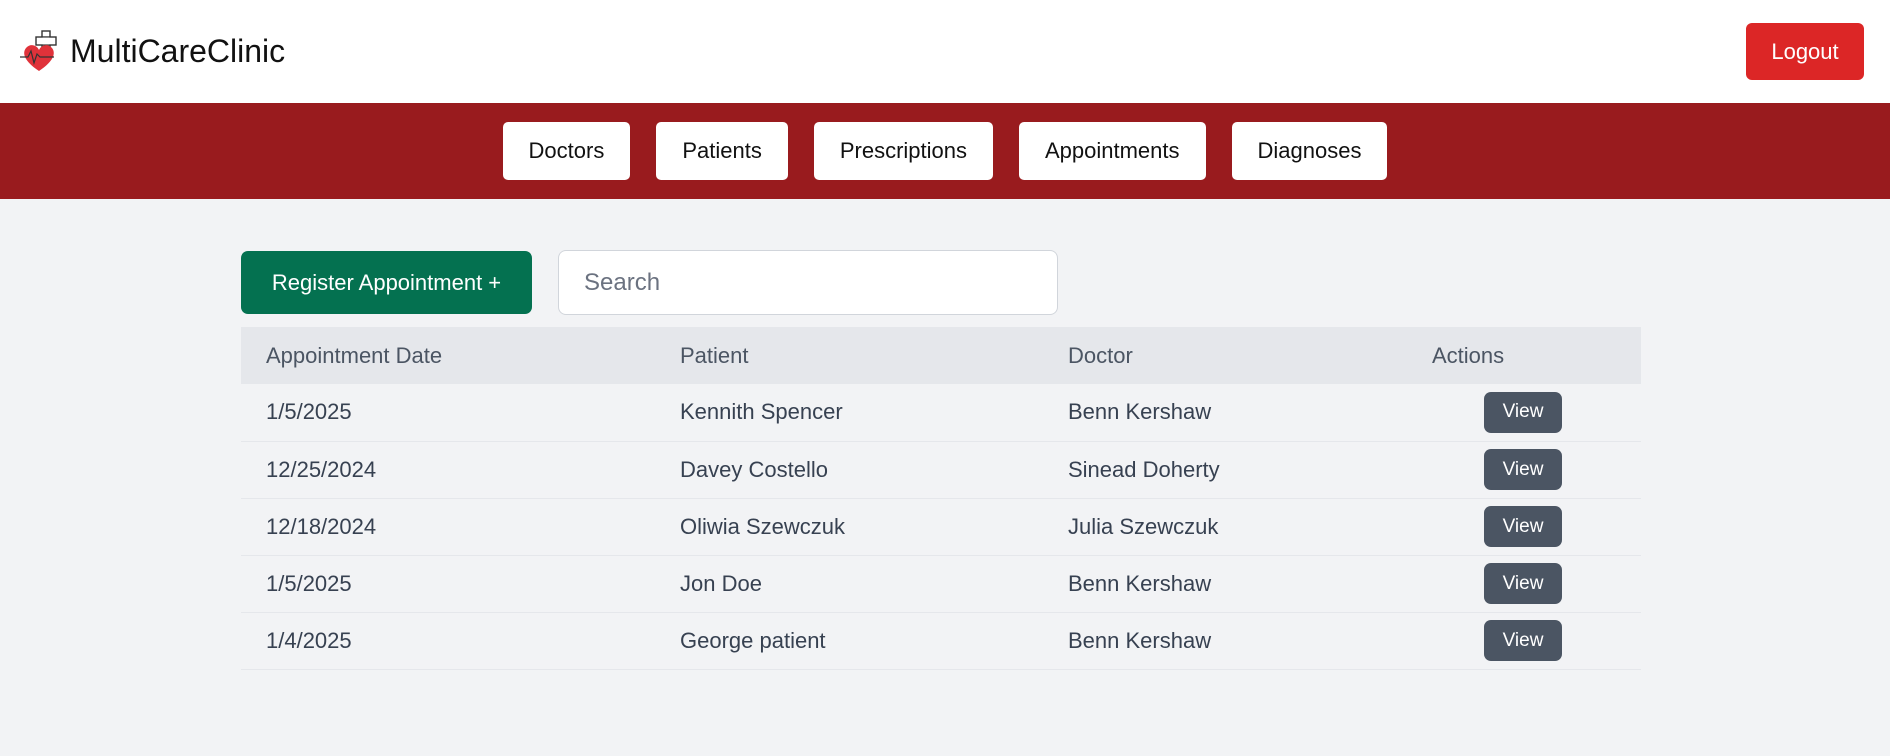 The width and height of the screenshot is (1890, 756). I want to click on patient-cell: Kennith Spencer, so click(761, 412).